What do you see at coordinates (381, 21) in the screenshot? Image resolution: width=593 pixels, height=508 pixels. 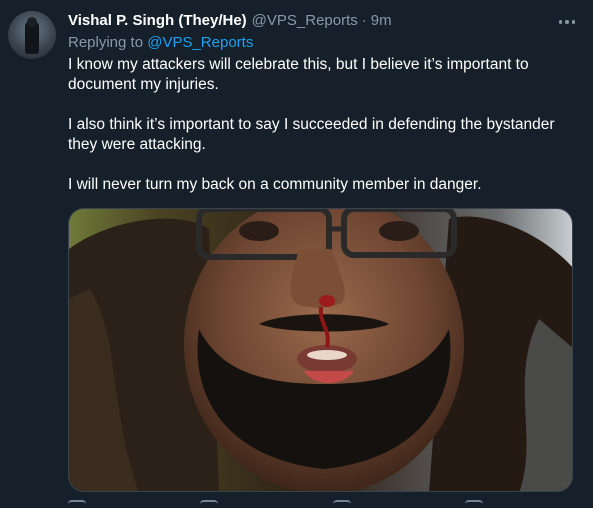 I see `timestamp: 9m` at bounding box center [381, 21].